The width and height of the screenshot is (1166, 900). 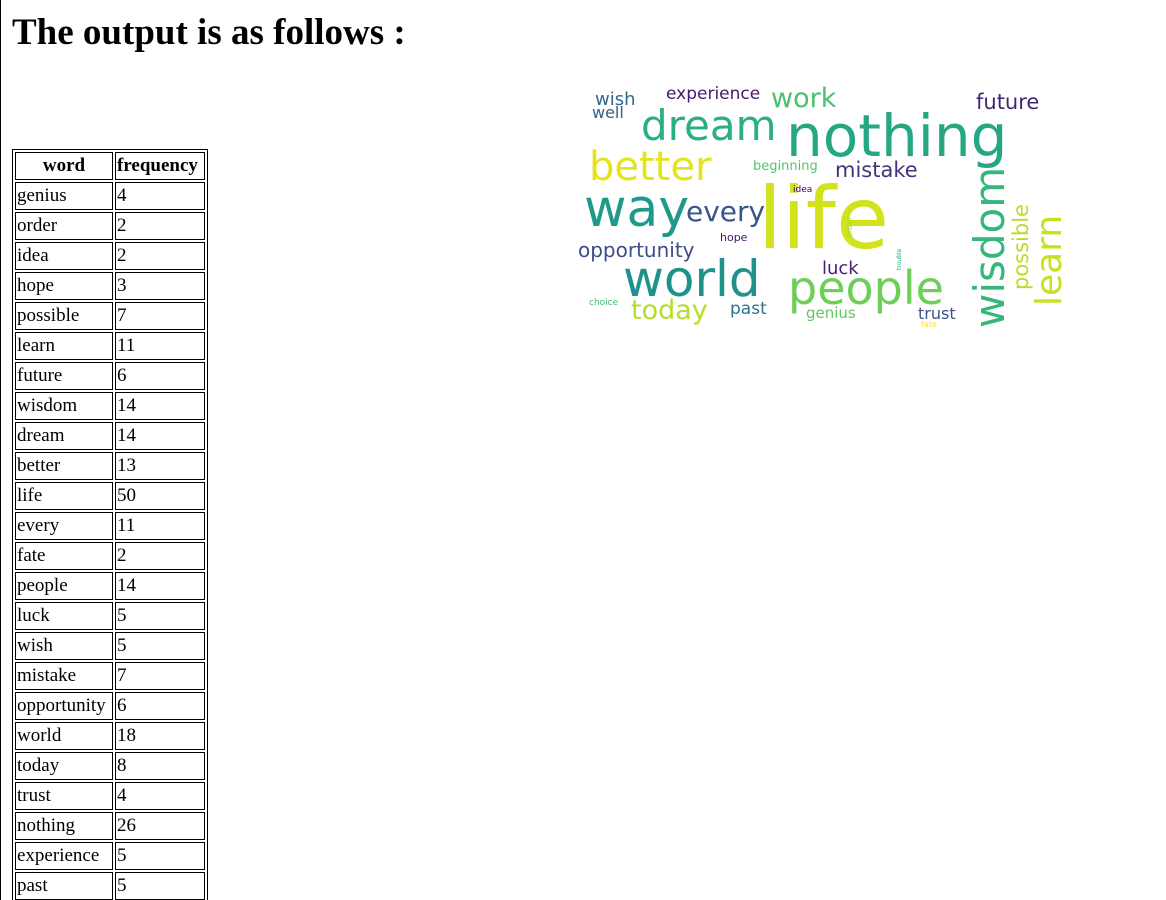 What do you see at coordinates (64, 196) in the screenshot?
I see `cell-word: genius` at bounding box center [64, 196].